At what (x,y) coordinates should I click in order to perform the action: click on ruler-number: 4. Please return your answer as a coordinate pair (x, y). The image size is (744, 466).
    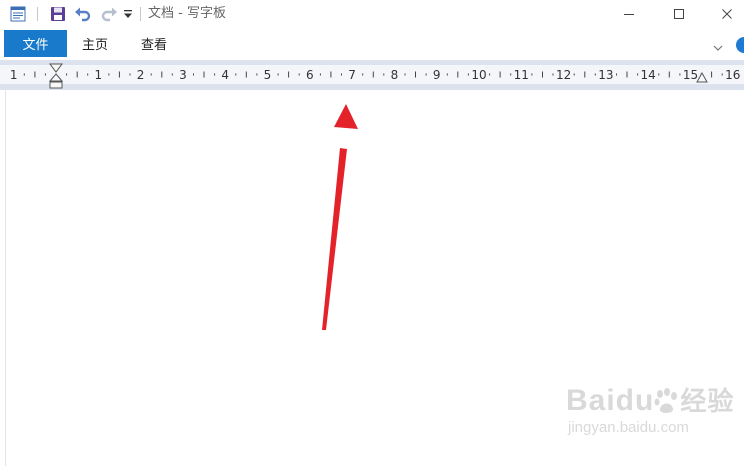
    Looking at the image, I should click on (225, 75).